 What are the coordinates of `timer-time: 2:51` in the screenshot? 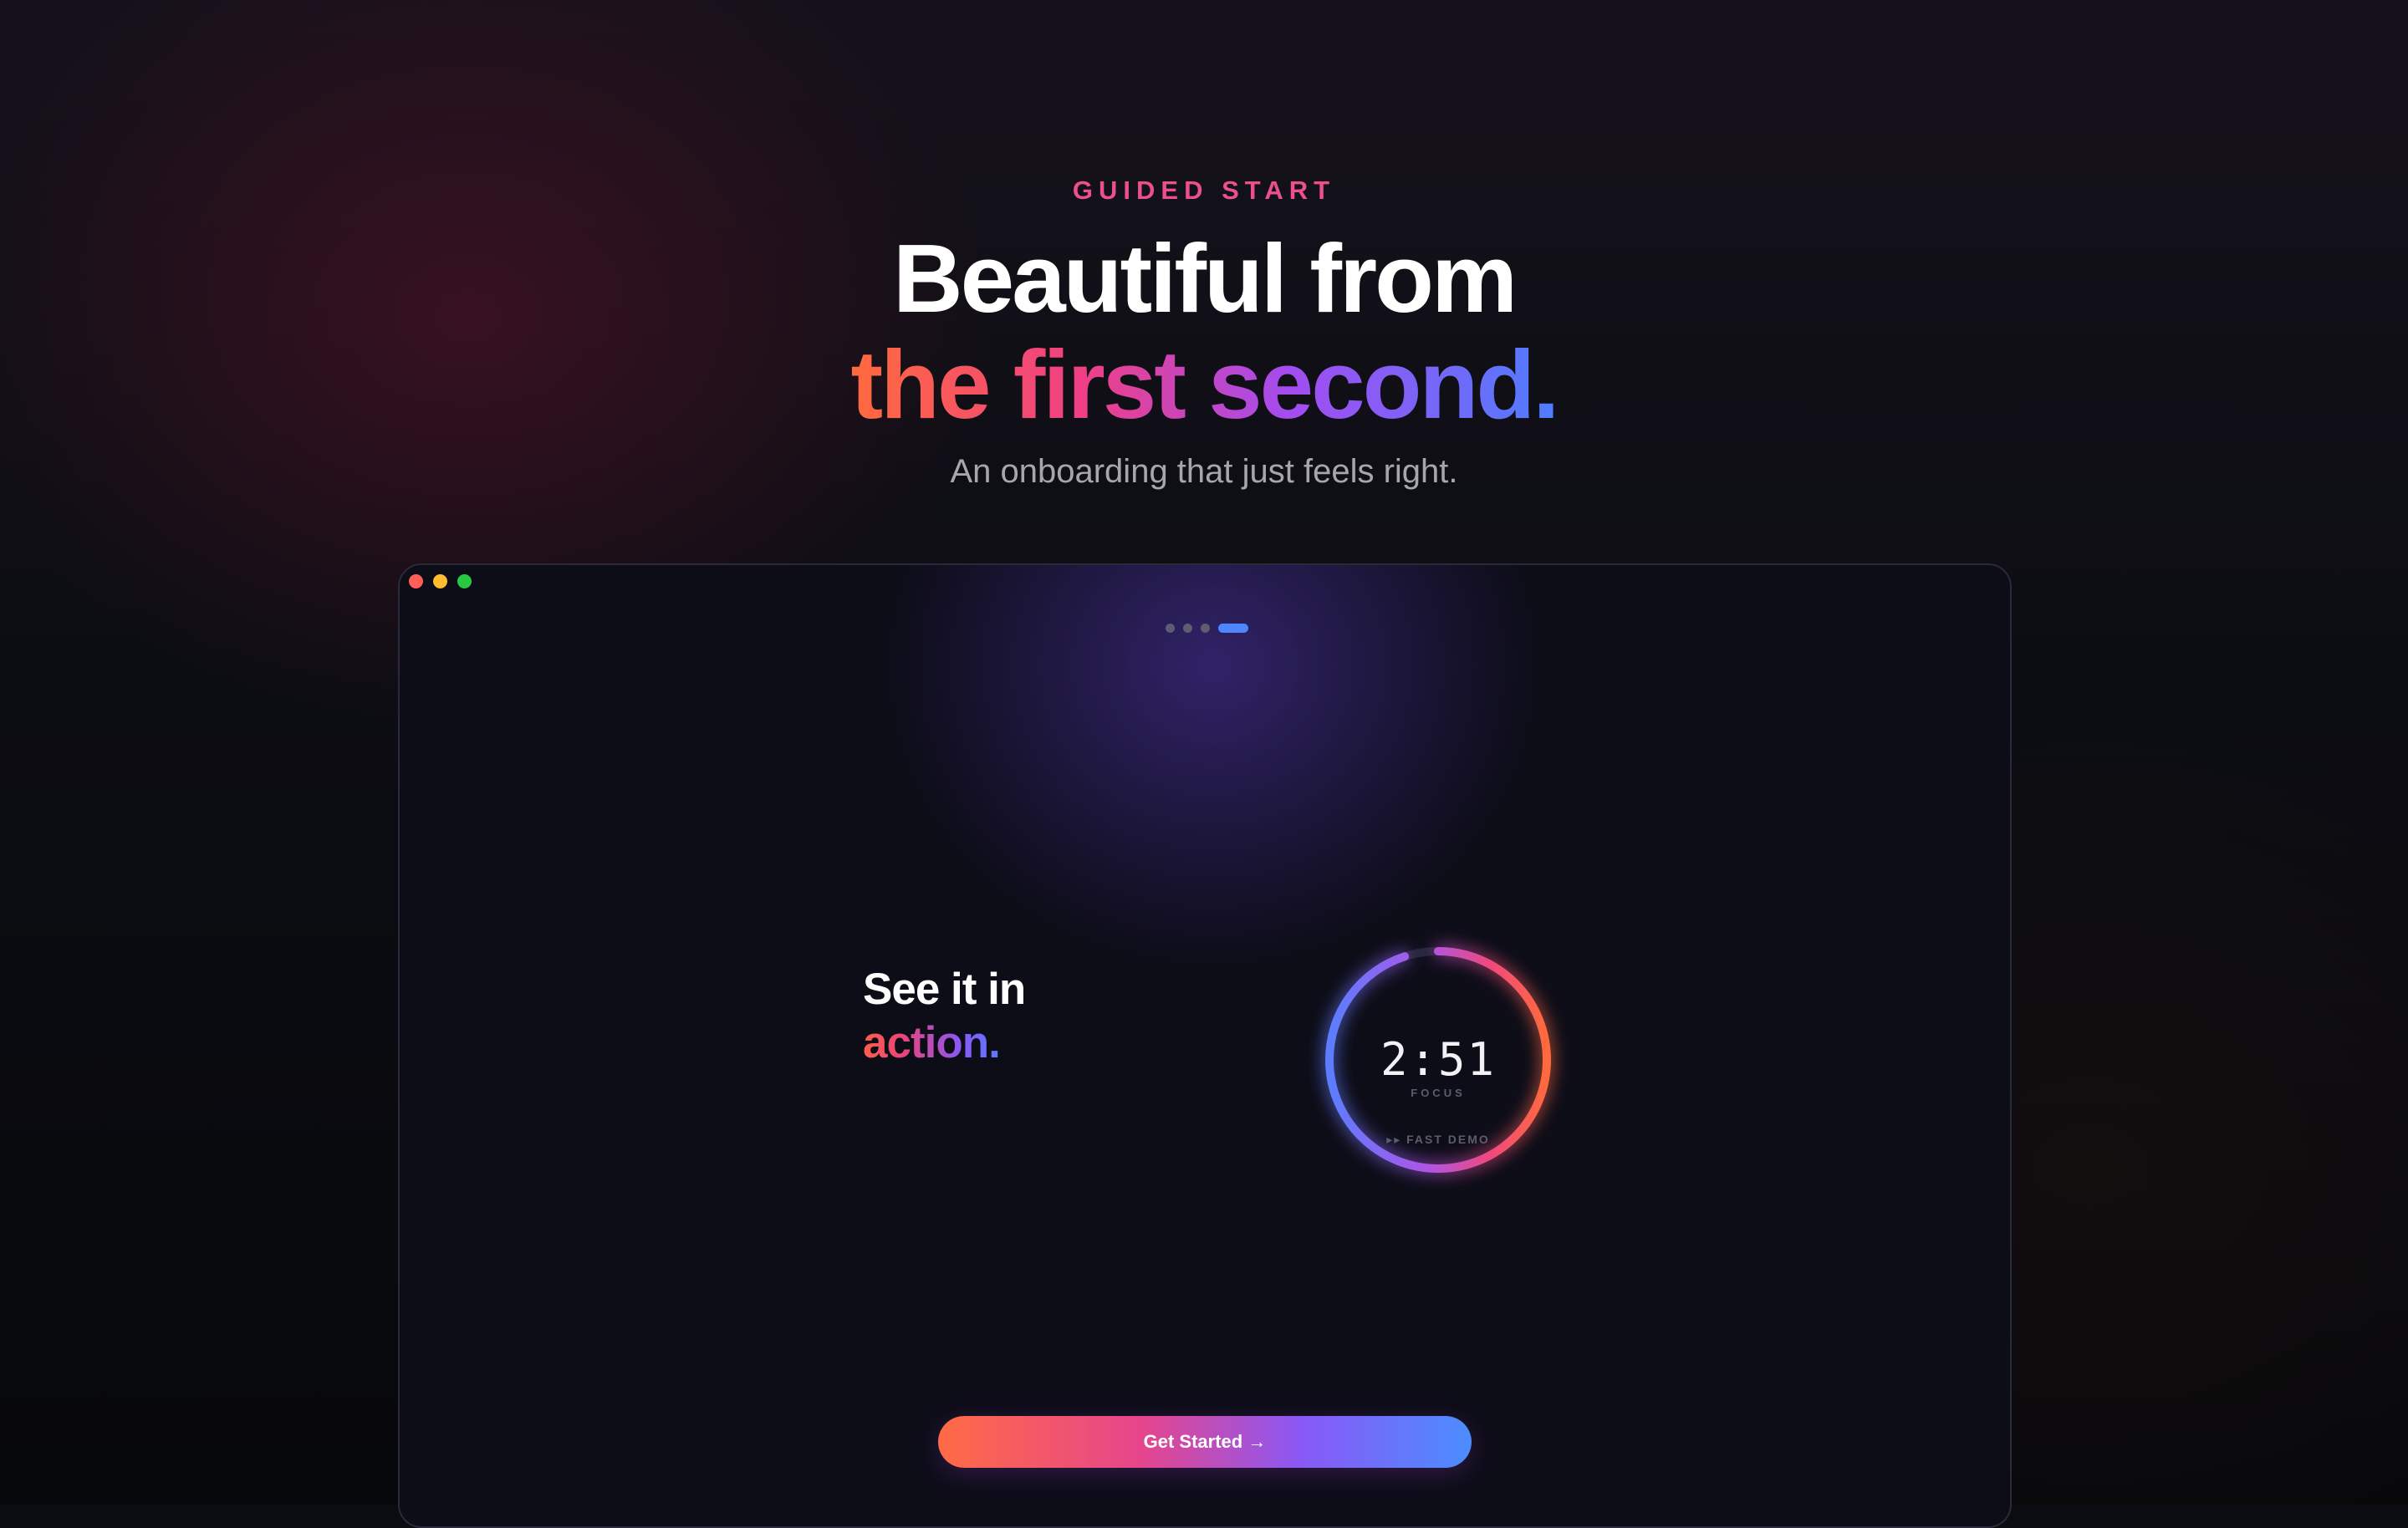 It's located at (1438, 1059).